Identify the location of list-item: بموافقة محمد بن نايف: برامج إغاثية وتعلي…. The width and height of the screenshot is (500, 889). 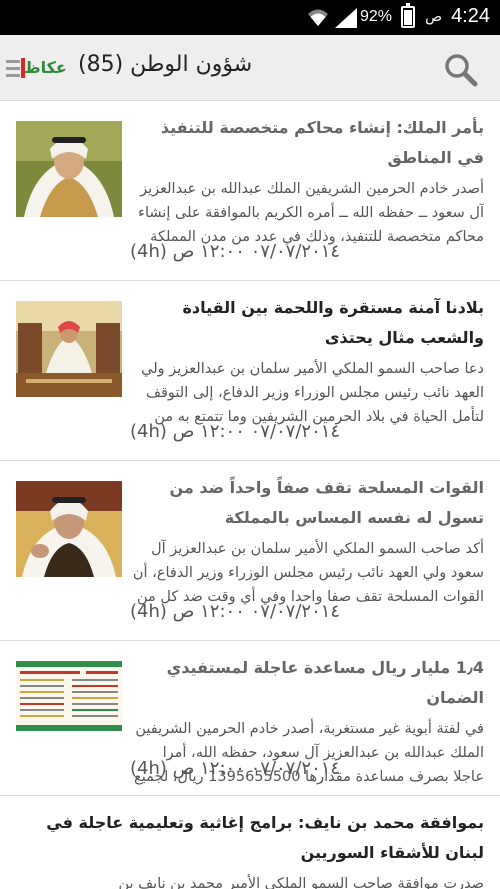
(250, 842).